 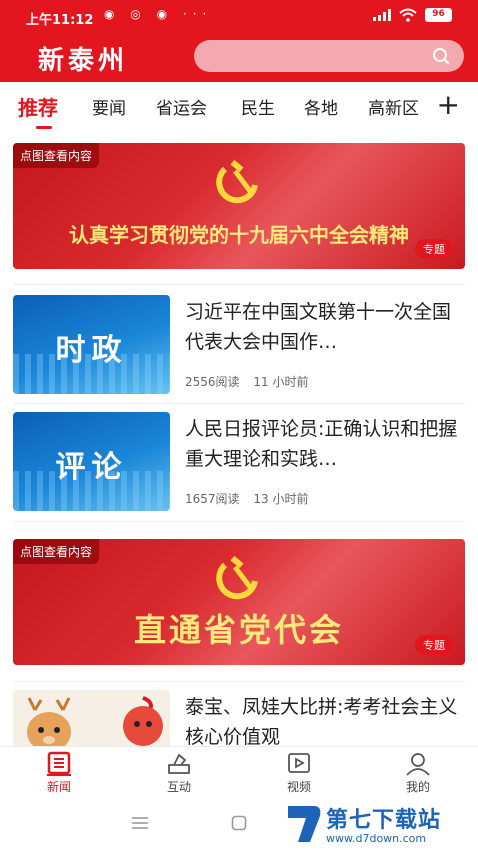 I want to click on watermark-url: www.d7down.com, so click(x=376, y=838).